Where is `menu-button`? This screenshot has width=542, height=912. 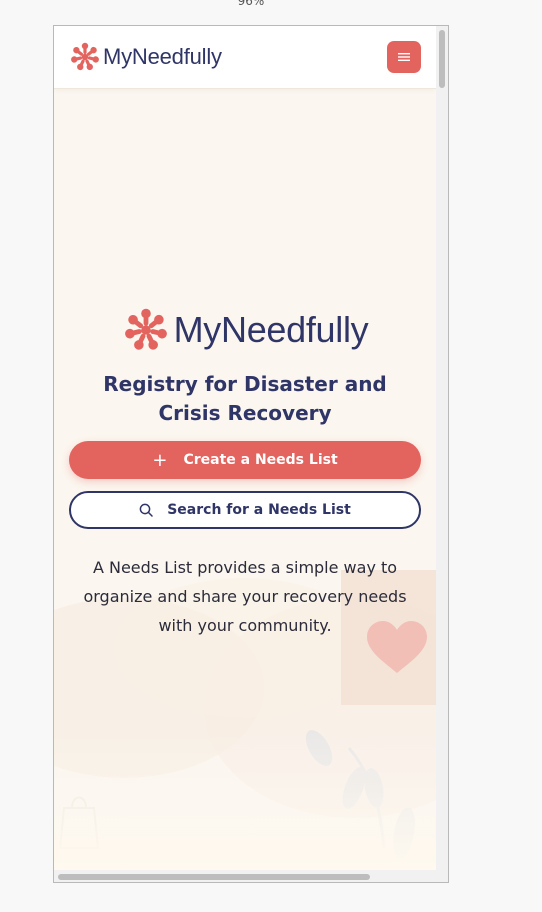 menu-button is located at coordinates (404, 57).